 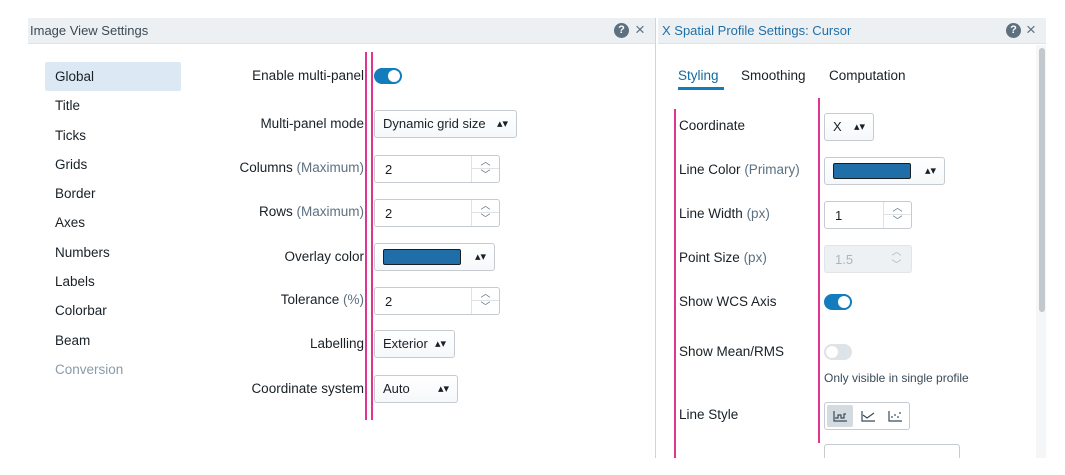 I want to click on overlay-color-picker: ▴▾, so click(x=434, y=257).